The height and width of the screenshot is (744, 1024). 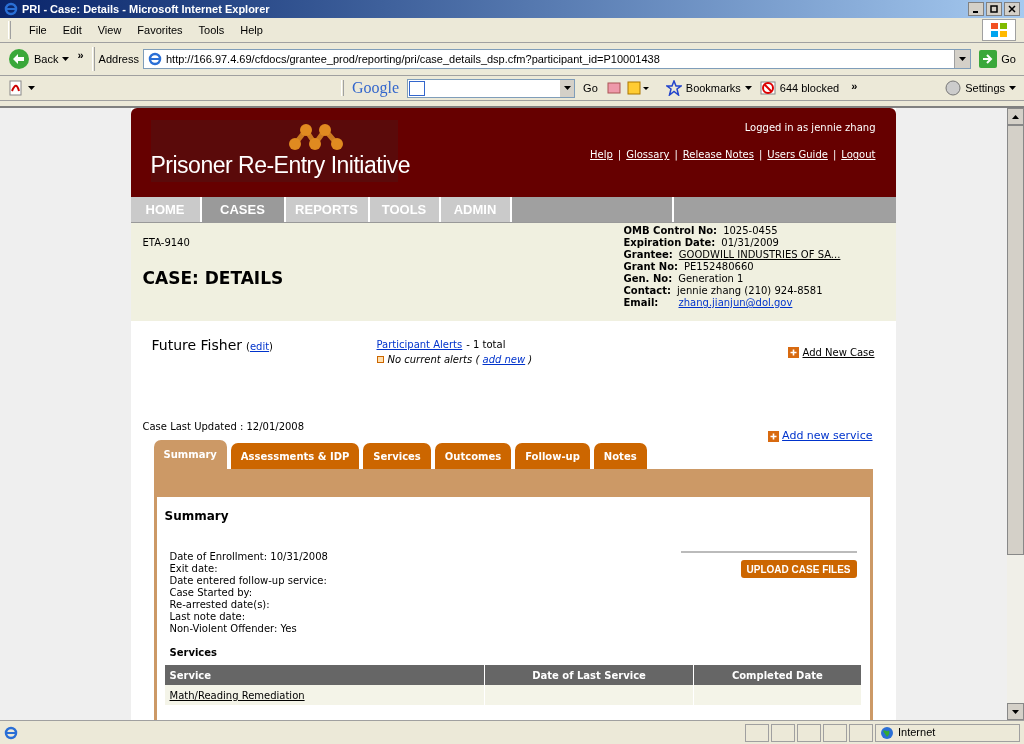 I want to click on services-heading: Services, so click(x=193, y=653).